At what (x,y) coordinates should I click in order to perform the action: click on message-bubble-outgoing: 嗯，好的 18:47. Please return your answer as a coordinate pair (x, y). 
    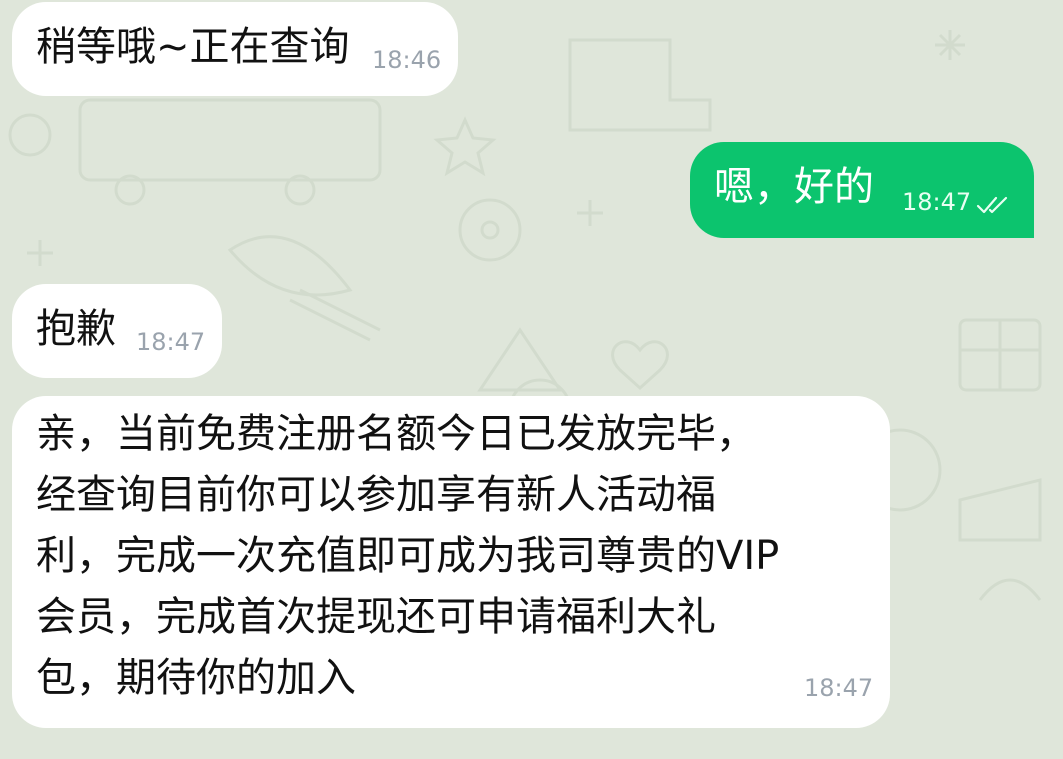
    Looking at the image, I should click on (862, 190).